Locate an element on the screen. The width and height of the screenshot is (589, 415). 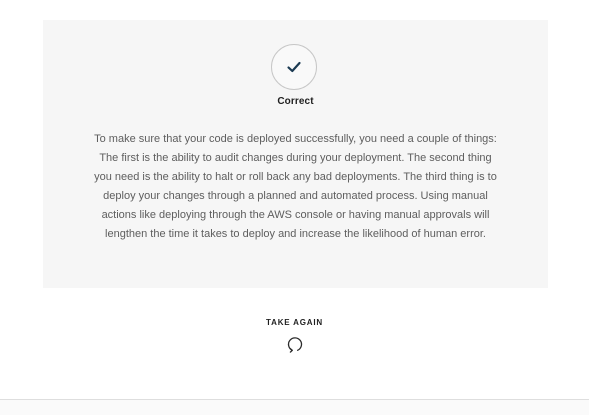
footer-area is located at coordinates (294, 407).